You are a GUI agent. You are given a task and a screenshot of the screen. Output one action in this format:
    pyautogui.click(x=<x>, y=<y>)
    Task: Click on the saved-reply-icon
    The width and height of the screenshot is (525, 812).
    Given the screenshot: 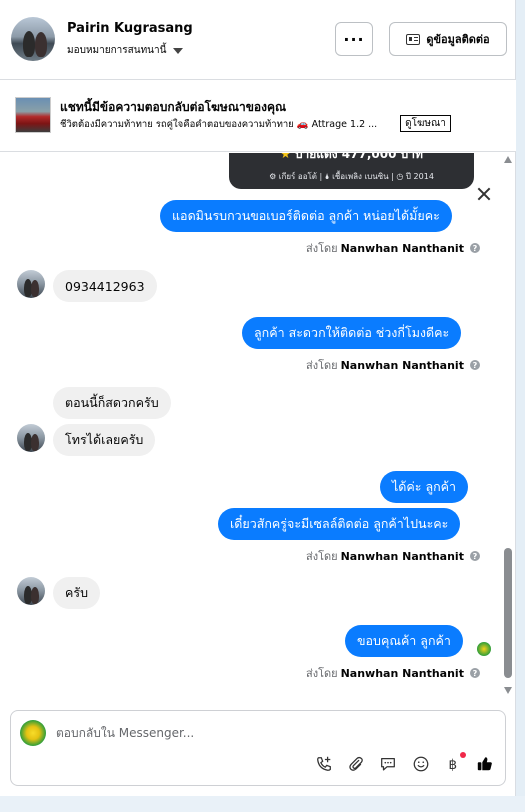 What is the action you would take?
    pyautogui.click(x=388, y=764)
    